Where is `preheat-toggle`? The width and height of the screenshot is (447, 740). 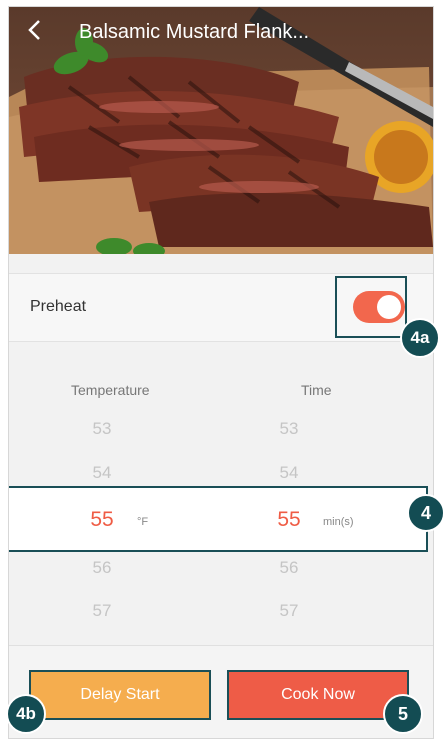
preheat-toggle is located at coordinates (379, 307).